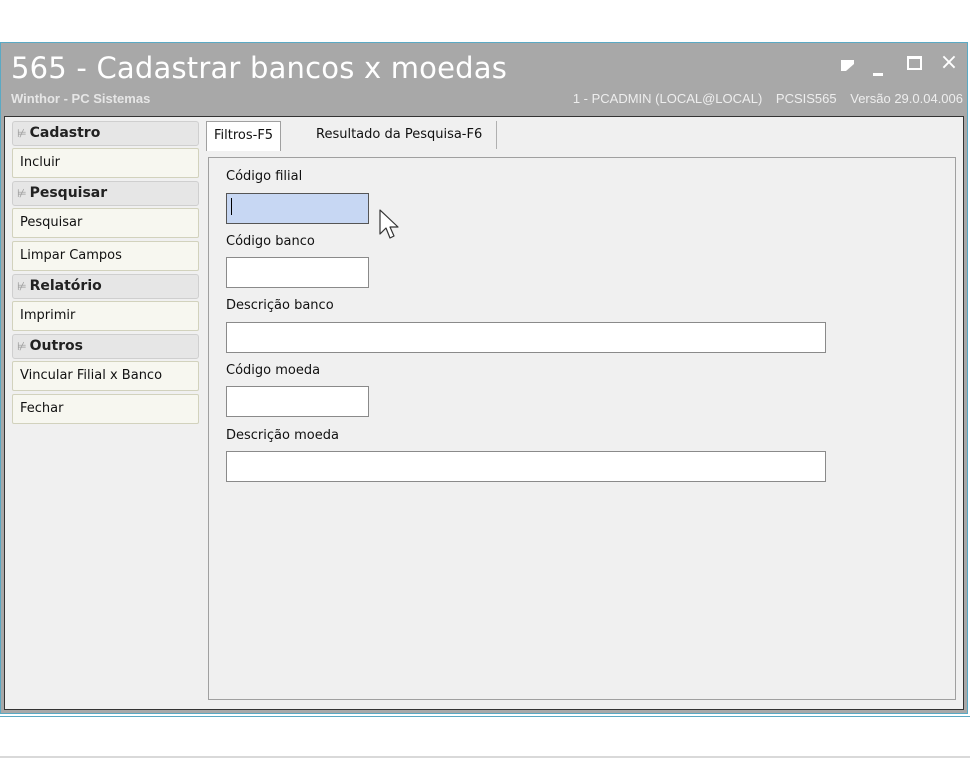 The height and width of the screenshot is (758, 970). I want to click on codigo-banco-input, so click(297, 272).